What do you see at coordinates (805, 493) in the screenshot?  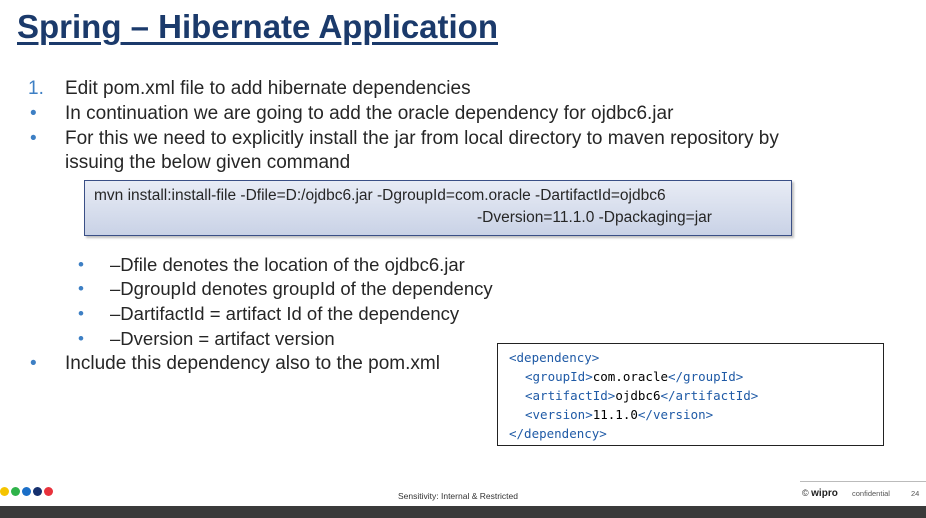 I see `copyright-symbol: ©` at bounding box center [805, 493].